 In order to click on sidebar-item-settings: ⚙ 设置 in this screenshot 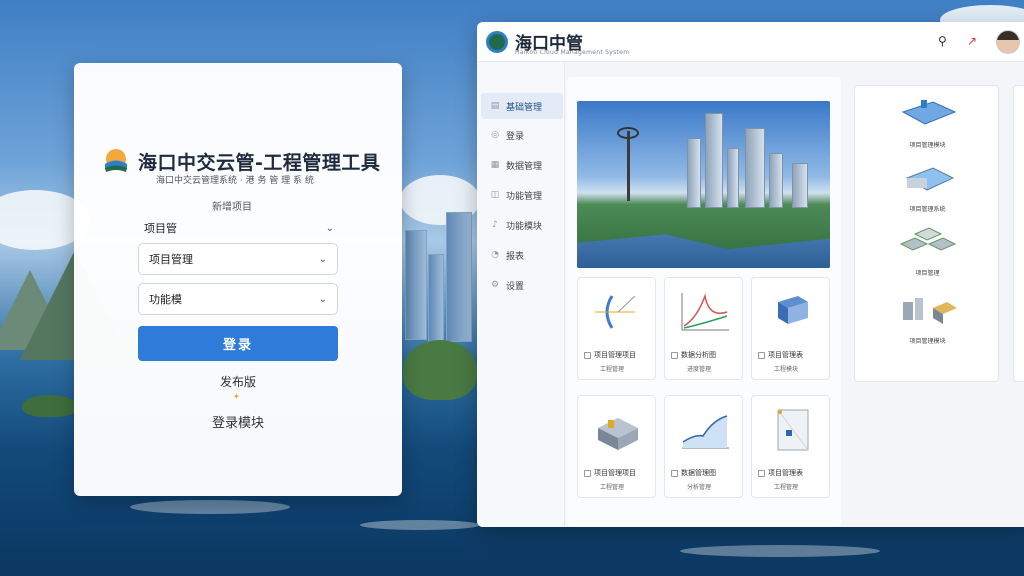, I will do `click(522, 285)`.